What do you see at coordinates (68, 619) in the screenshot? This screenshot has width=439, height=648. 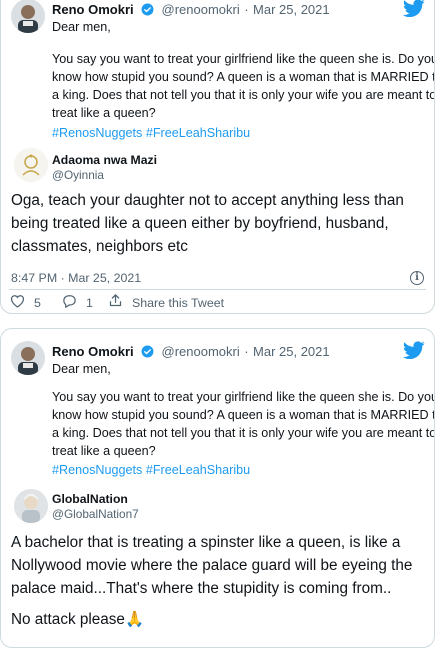 I see `reply-text-extra: No attack please` at bounding box center [68, 619].